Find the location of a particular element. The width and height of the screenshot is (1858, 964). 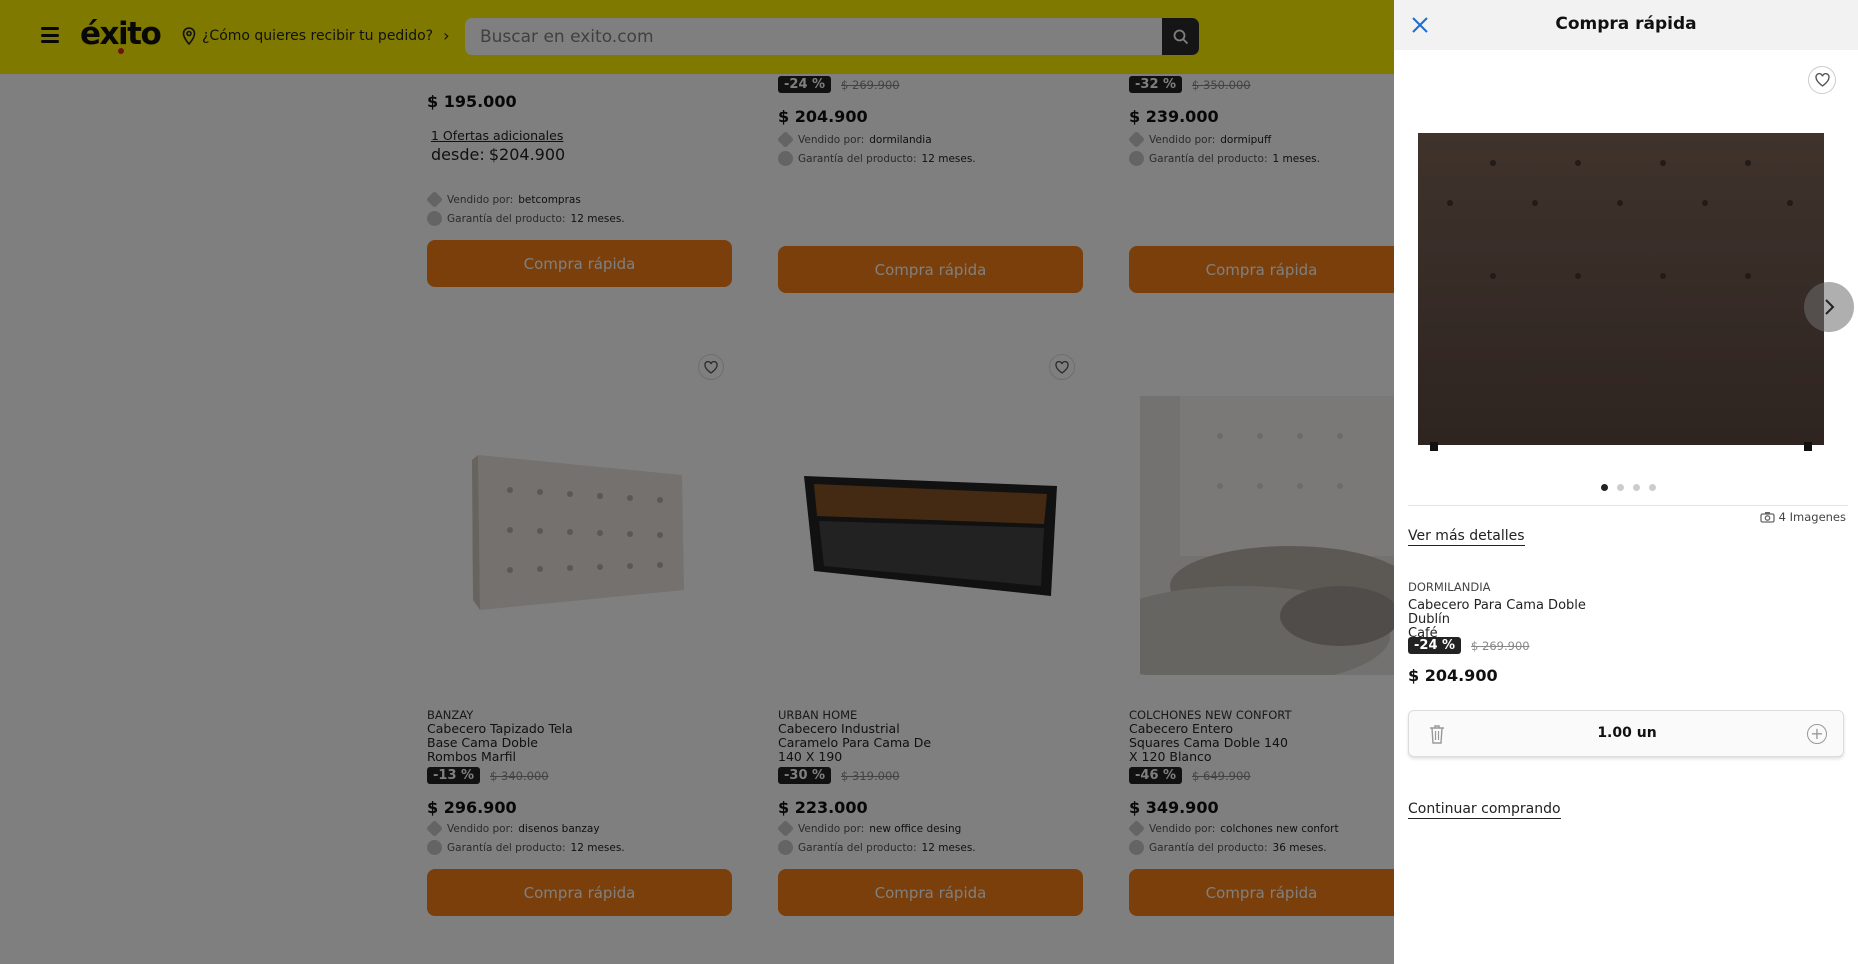

quantity-value: 1.00 un is located at coordinates (1627, 733).